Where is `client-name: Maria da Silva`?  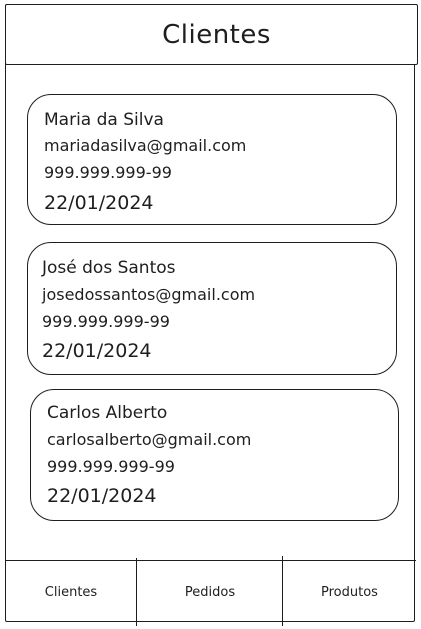
client-name: Maria da Silva is located at coordinates (104, 120).